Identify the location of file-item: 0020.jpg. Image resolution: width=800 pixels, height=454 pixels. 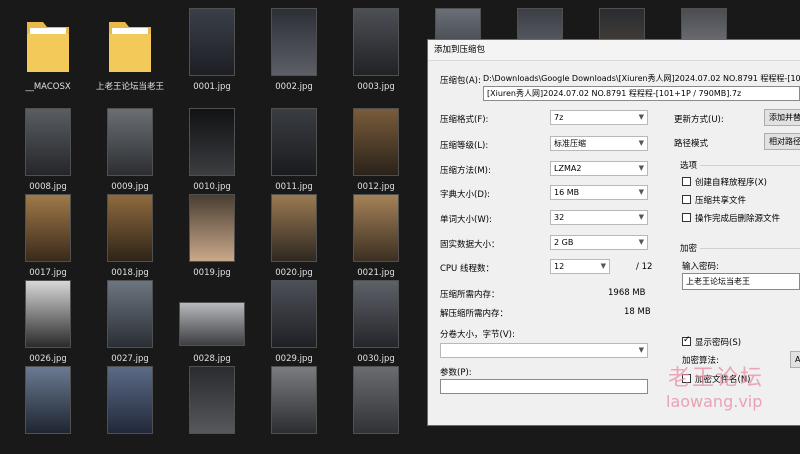
(294, 236).